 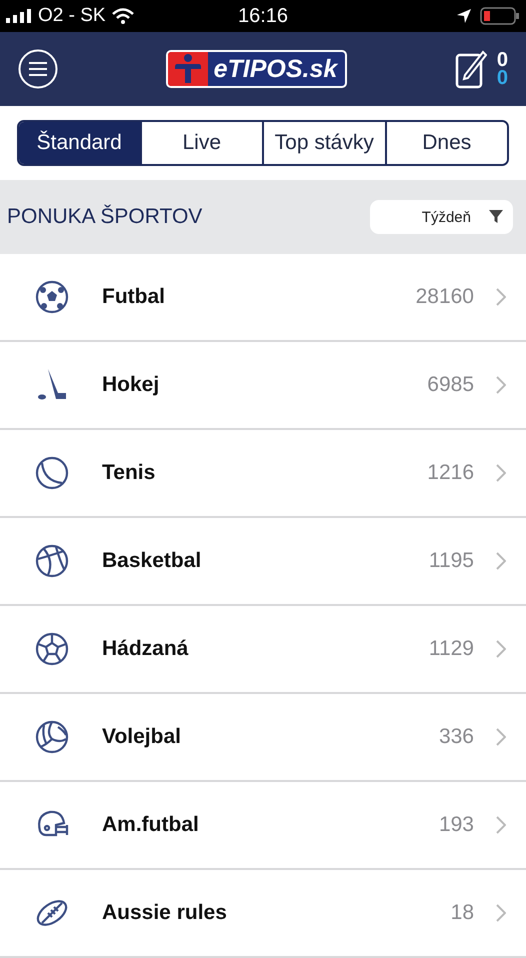 What do you see at coordinates (142, 737) in the screenshot?
I see `sport-name: Volejbal` at bounding box center [142, 737].